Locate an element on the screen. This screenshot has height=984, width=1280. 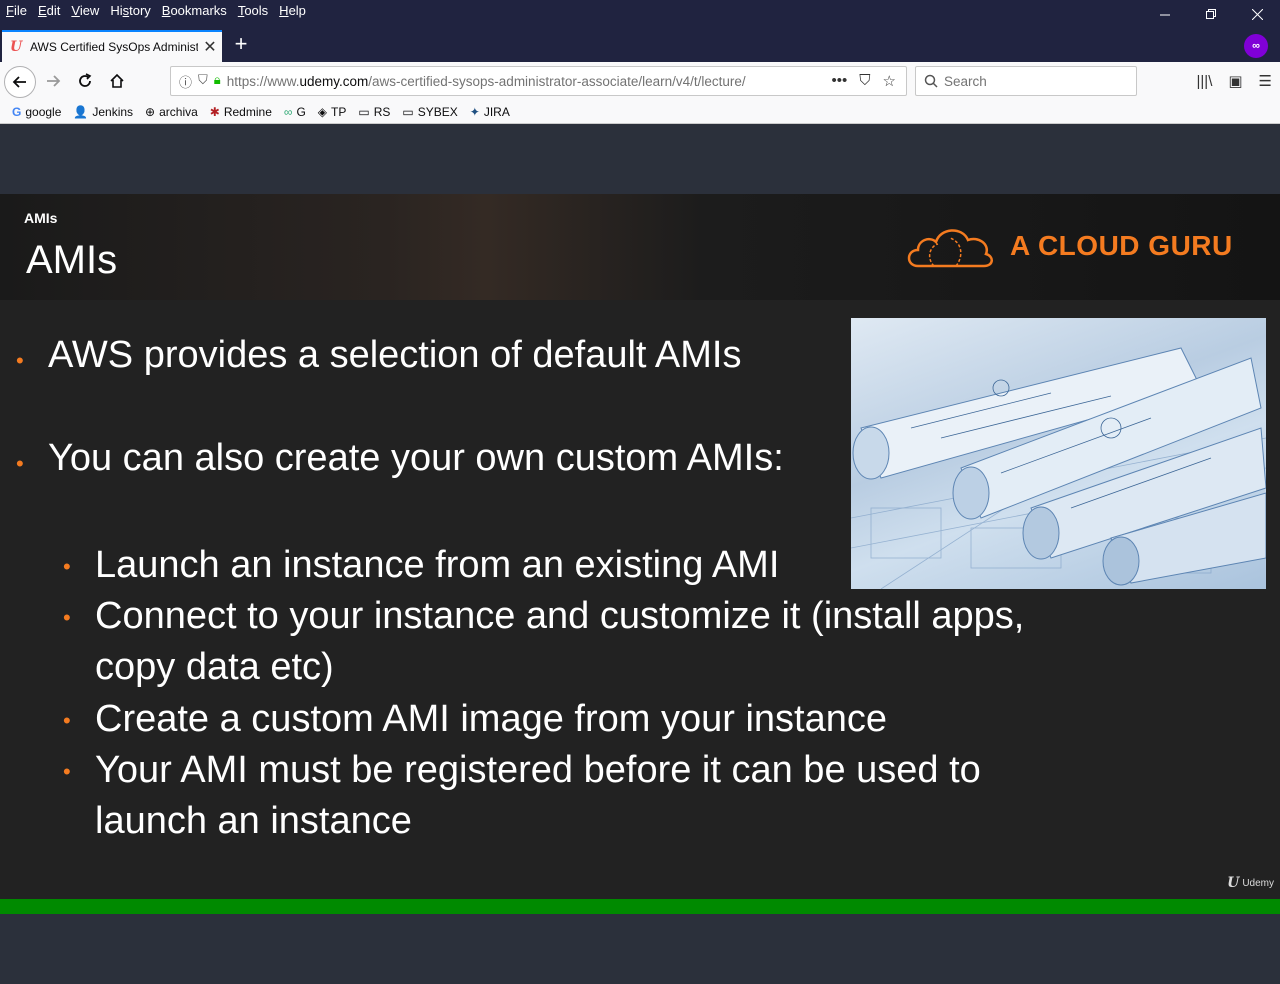
tab-title: AWS Certified SysOps Administ is located at coordinates (114, 47).